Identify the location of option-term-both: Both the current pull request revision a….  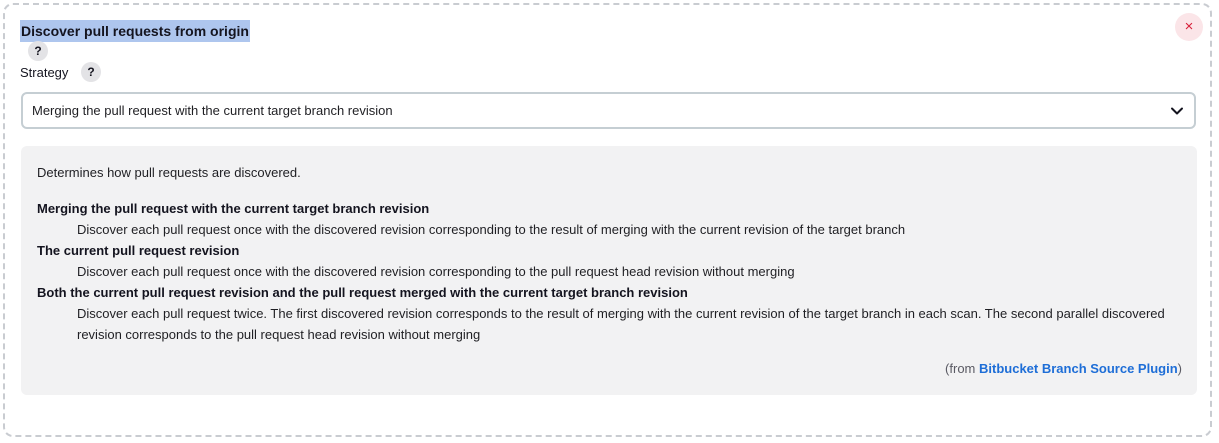
(362, 292).